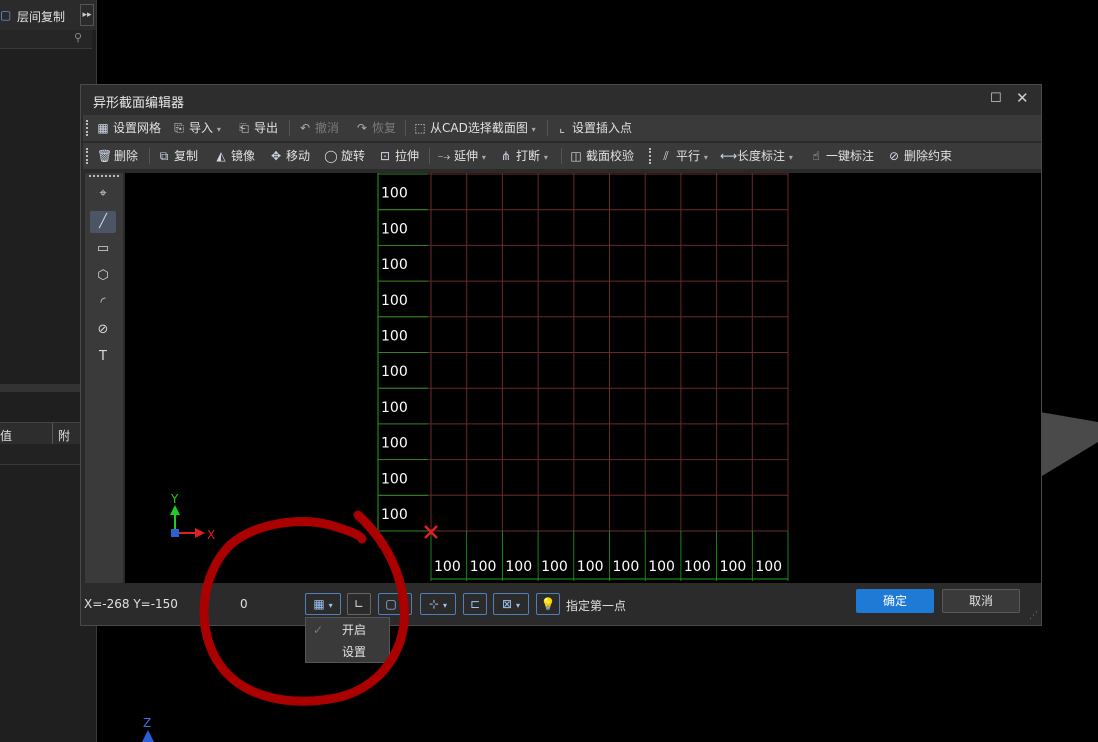 The image size is (1098, 742). I want to click on select-from-cad-button: ⬚ 从CAD选择截面图 ▾, so click(474, 128).